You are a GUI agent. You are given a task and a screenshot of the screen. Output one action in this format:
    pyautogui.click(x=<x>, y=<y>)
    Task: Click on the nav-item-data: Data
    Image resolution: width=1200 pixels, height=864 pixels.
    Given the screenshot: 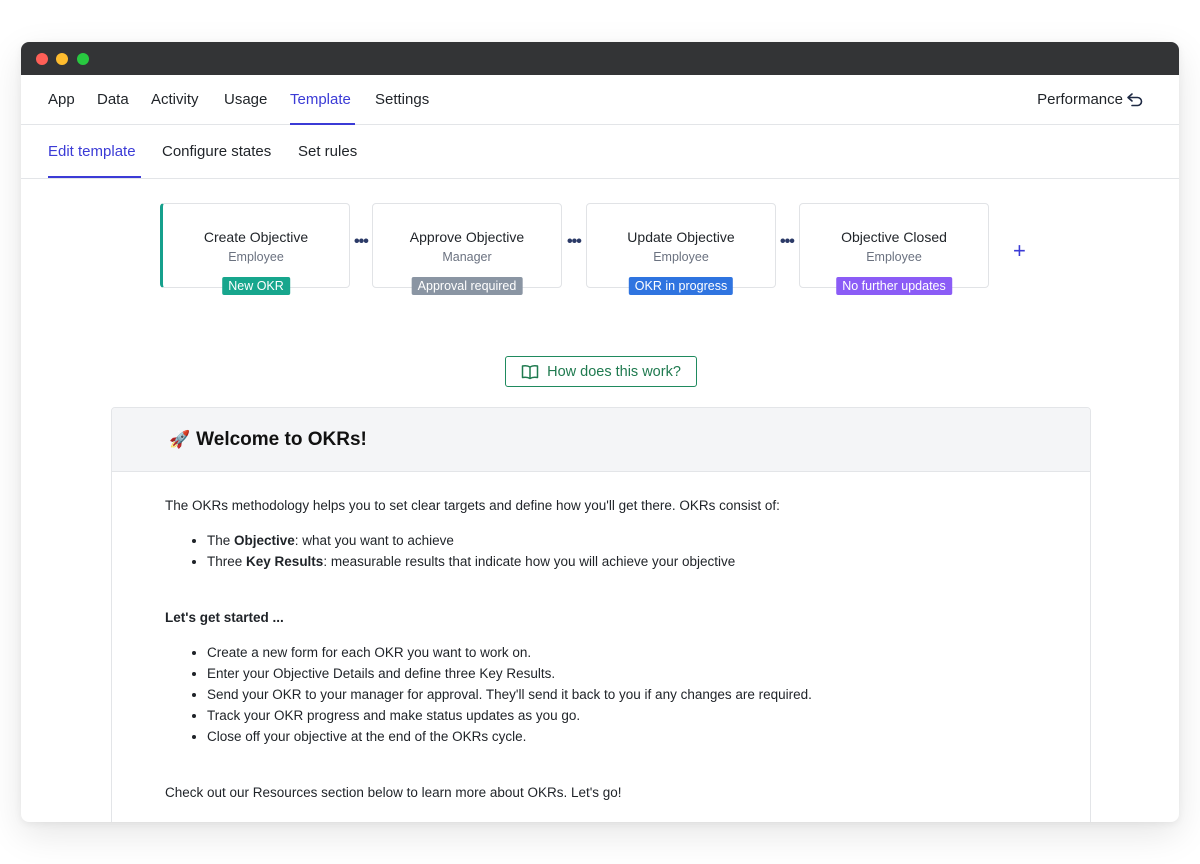 What is the action you would take?
    pyautogui.click(x=113, y=99)
    